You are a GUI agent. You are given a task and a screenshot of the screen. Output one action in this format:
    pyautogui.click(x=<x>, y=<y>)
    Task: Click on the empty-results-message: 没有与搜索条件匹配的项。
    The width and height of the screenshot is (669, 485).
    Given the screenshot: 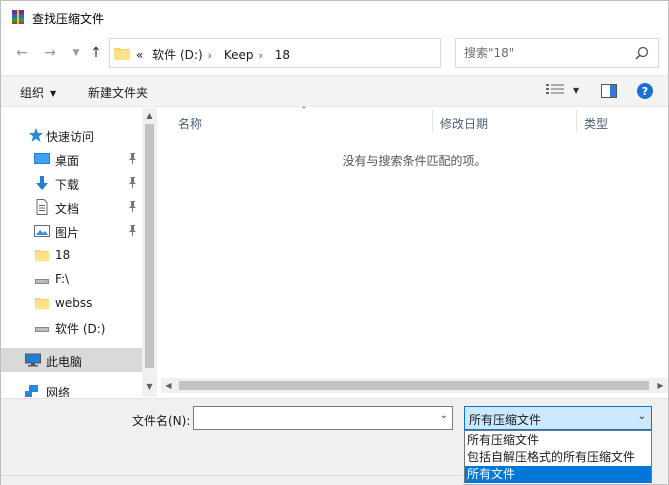 What is the action you would take?
    pyautogui.click(x=414, y=161)
    